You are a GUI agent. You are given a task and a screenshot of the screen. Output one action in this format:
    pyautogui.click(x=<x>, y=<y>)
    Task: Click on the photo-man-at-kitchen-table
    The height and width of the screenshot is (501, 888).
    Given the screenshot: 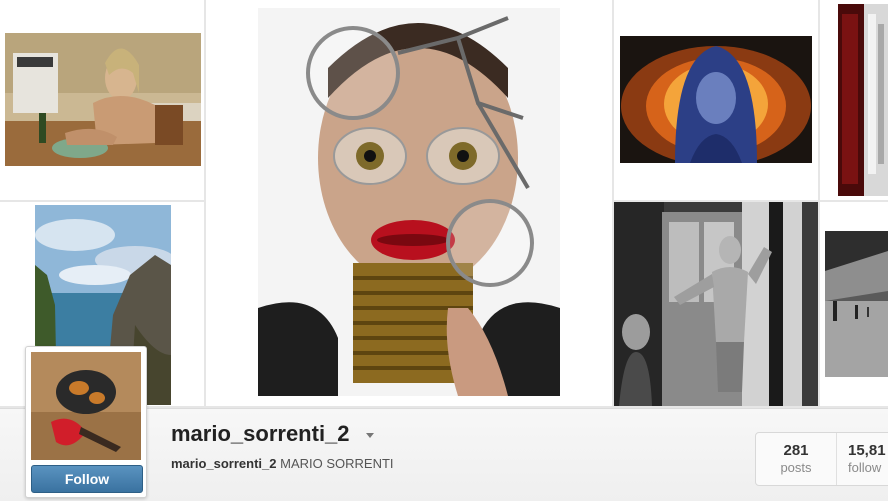 What is the action you would take?
    pyautogui.click(x=103, y=99)
    